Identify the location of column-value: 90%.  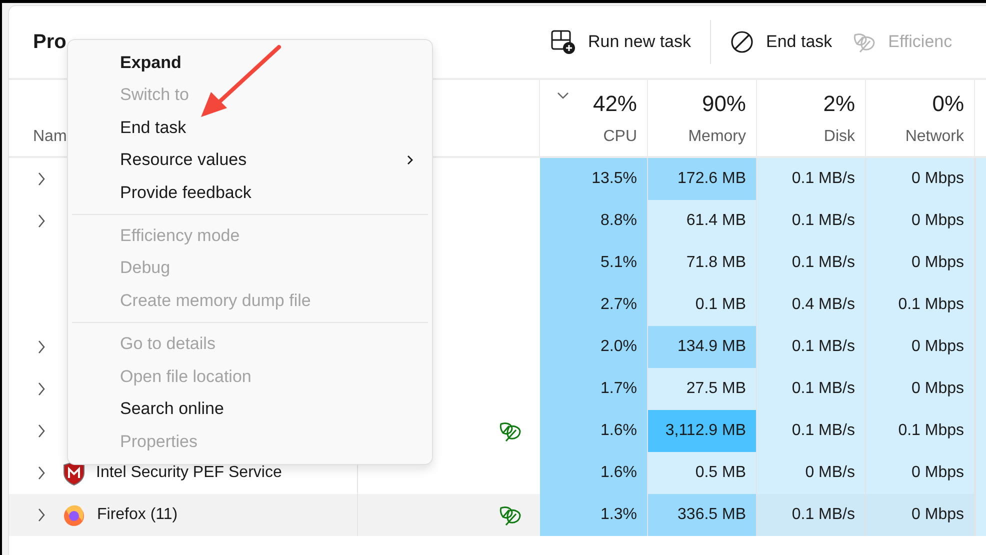
(724, 104).